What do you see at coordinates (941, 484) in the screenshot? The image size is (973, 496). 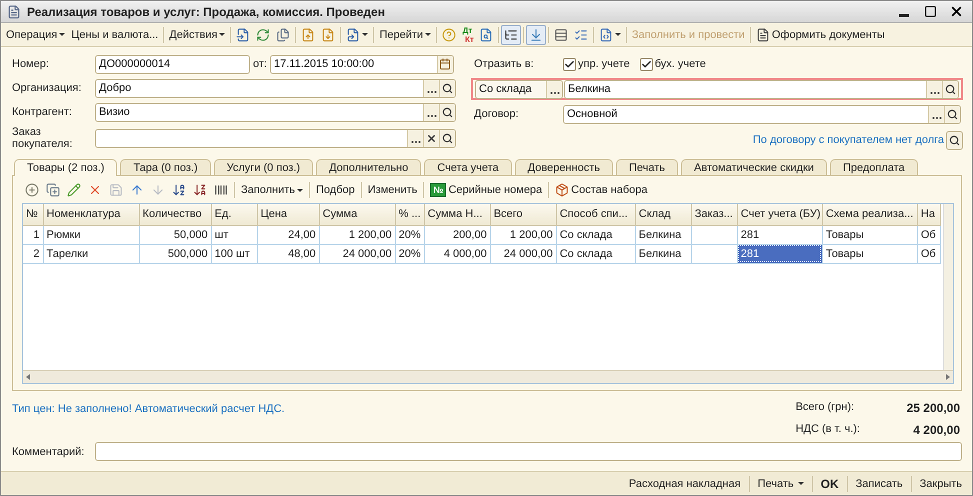 I see `footer-button: Закрыть` at bounding box center [941, 484].